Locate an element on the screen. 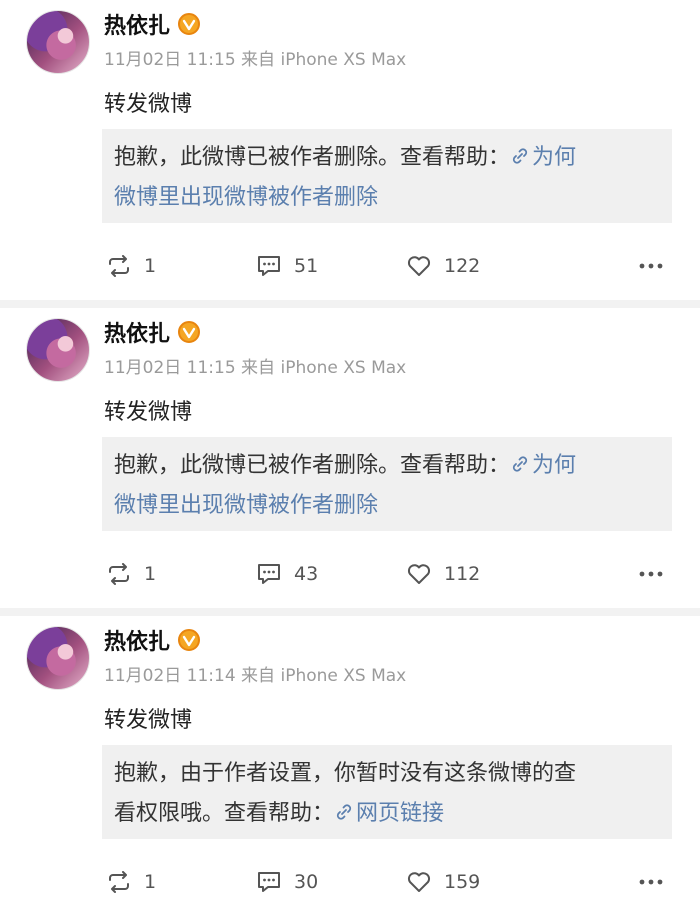 This screenshot has width=700, height=919. help-link: 网页链接 is located at coordinates (389, 813).